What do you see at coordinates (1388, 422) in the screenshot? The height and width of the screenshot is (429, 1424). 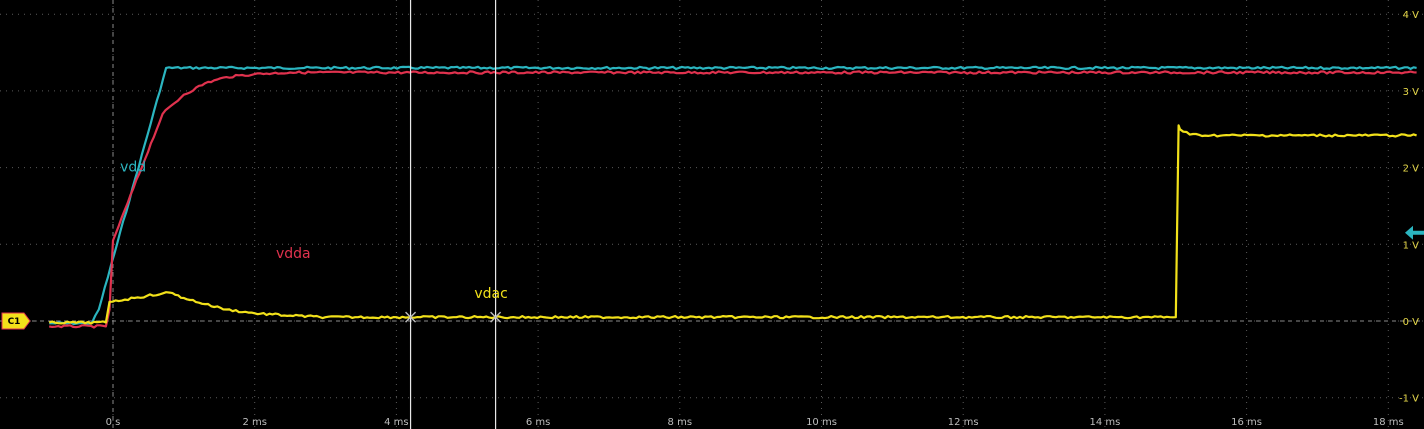 I see `x-tick-label: 18 ms` at bounding box center [1388, 422].